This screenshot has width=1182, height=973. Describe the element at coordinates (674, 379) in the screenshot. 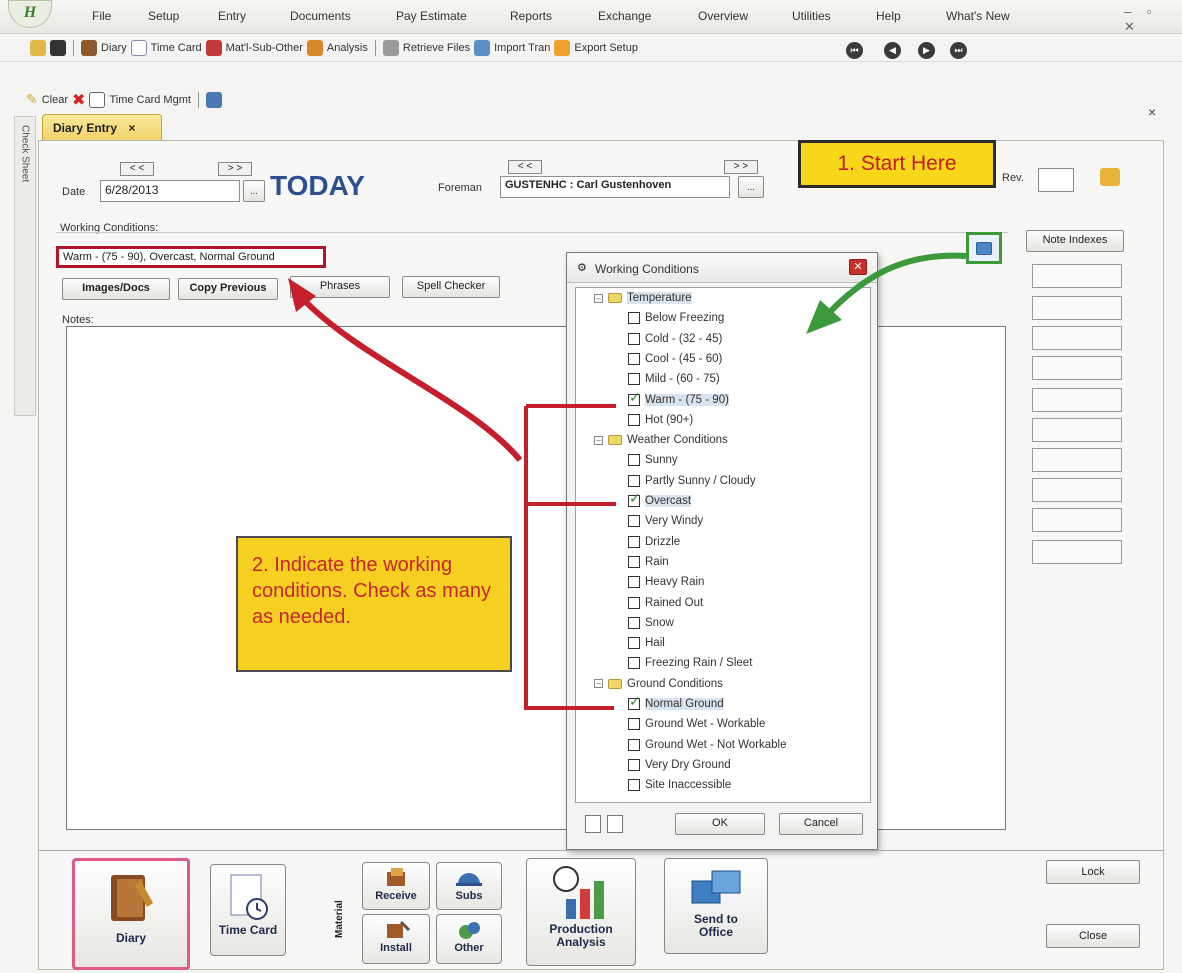

I see `condition-item: Mild - (60 - 75)` at that location.